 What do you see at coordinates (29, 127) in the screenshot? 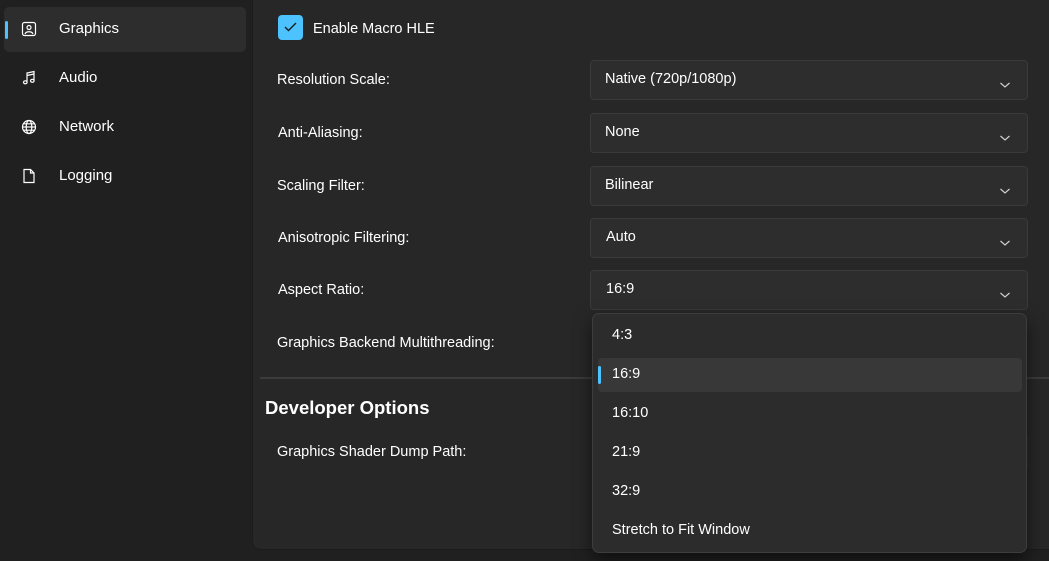
I see `globe-icon` at bounding box center [29, 127].